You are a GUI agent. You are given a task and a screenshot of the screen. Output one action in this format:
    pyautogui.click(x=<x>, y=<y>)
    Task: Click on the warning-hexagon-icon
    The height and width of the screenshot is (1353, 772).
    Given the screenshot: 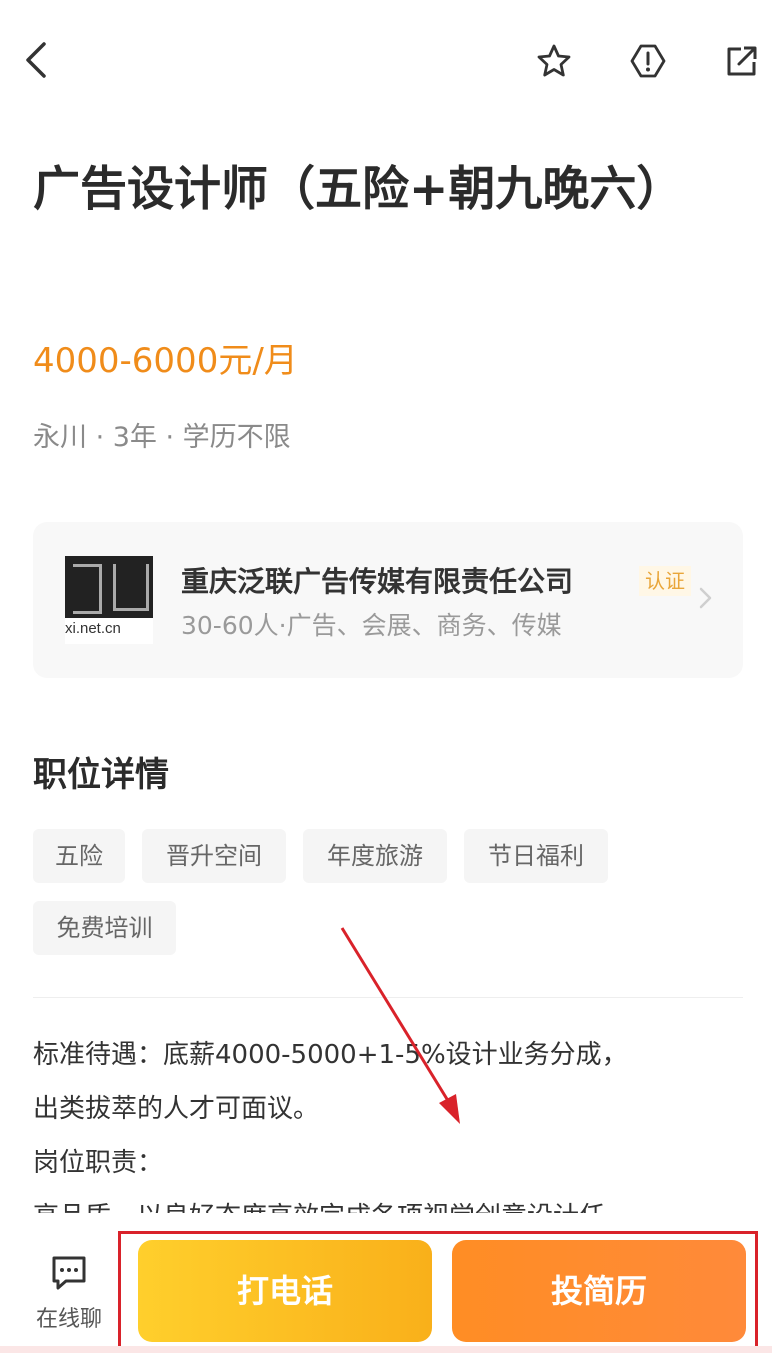 What is the action you would take?
    pyautogui.click(x=648, y=61)
    